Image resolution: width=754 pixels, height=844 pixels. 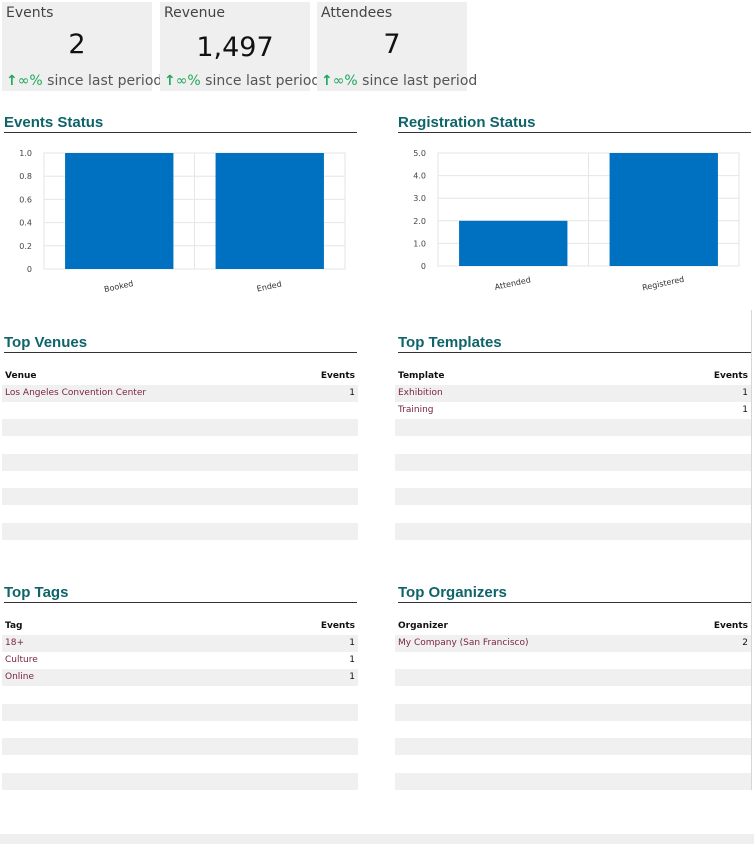 I want to click on table-row: Exhibition 1, so click(x=573, y=393).